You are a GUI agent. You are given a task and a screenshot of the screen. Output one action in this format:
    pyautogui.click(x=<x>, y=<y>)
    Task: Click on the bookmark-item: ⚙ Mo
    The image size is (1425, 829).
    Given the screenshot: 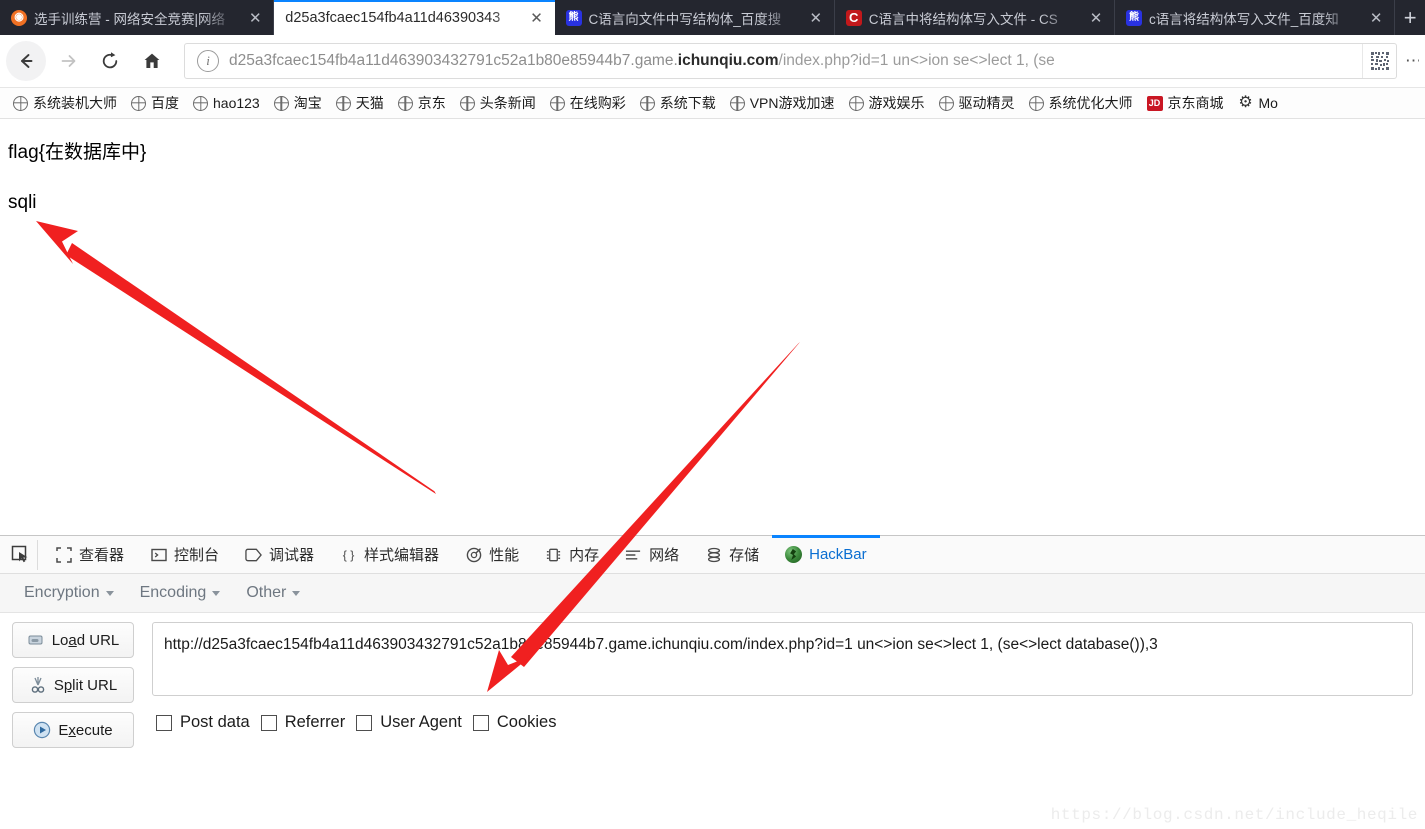 What is the action you would take?
    pyautogui.click(x=1258, y=103)
    